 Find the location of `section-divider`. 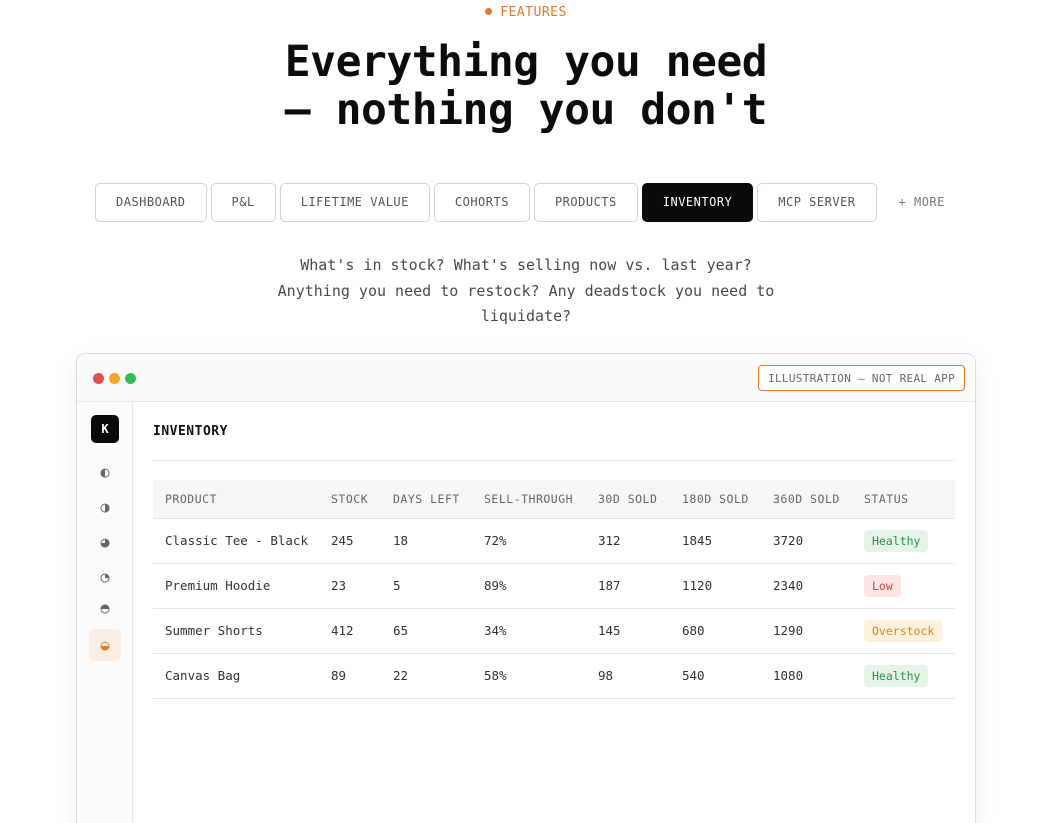

section-divider is located at coordinates (554, 460).